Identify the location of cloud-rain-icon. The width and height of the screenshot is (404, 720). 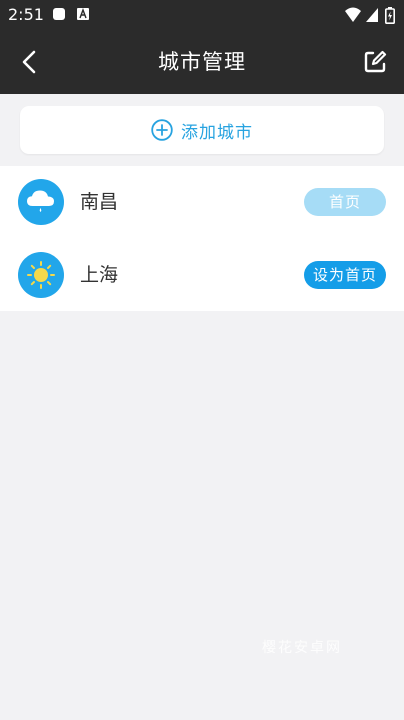
(40, 201).